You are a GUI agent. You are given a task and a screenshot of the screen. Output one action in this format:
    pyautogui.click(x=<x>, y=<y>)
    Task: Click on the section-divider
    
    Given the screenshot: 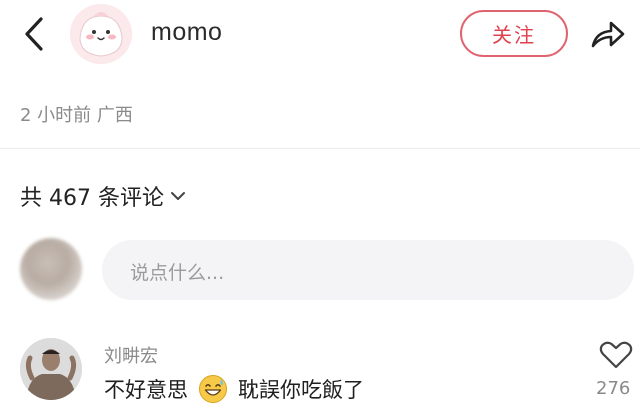 What is the action you would take?
    pyautogui.click(x=320, y=148)
    